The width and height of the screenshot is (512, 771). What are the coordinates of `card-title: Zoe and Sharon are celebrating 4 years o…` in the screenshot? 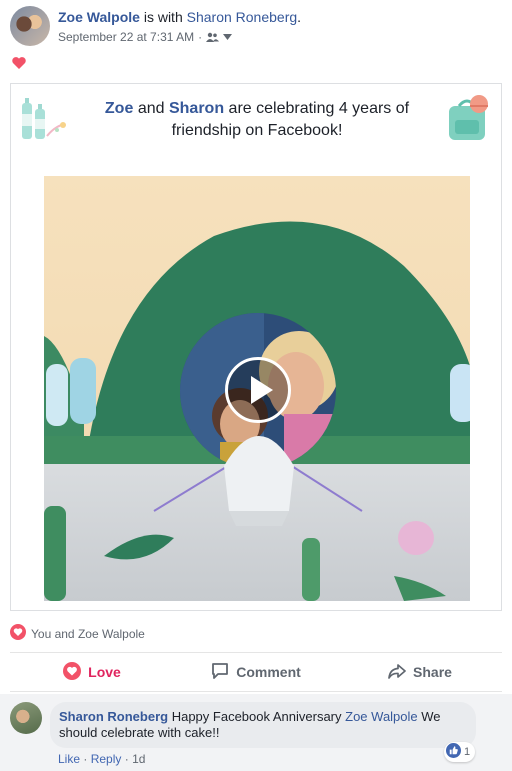 It's located at (257, 120).